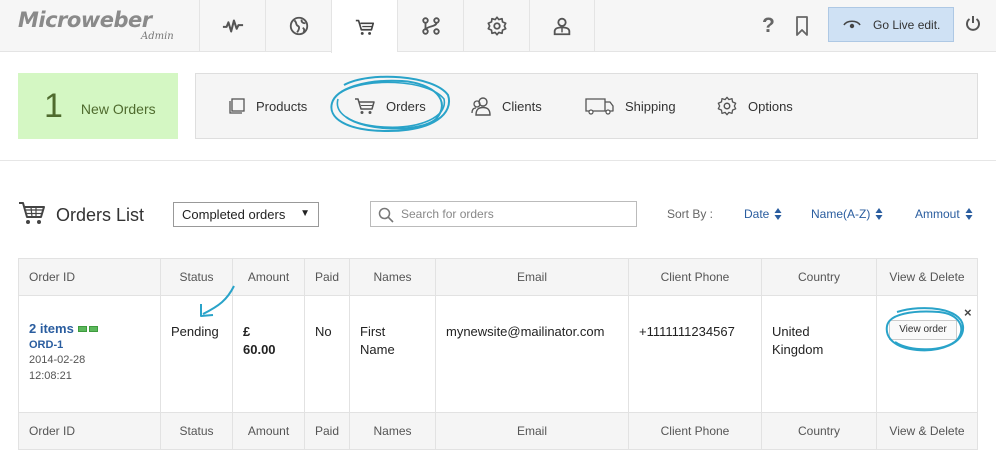 Image resolution: width=996 pixels, height=466 pixels. Describe the element at coordinates (927, 431) in the screenshot. I see `foot-view-delete: View & Delete` at that location.